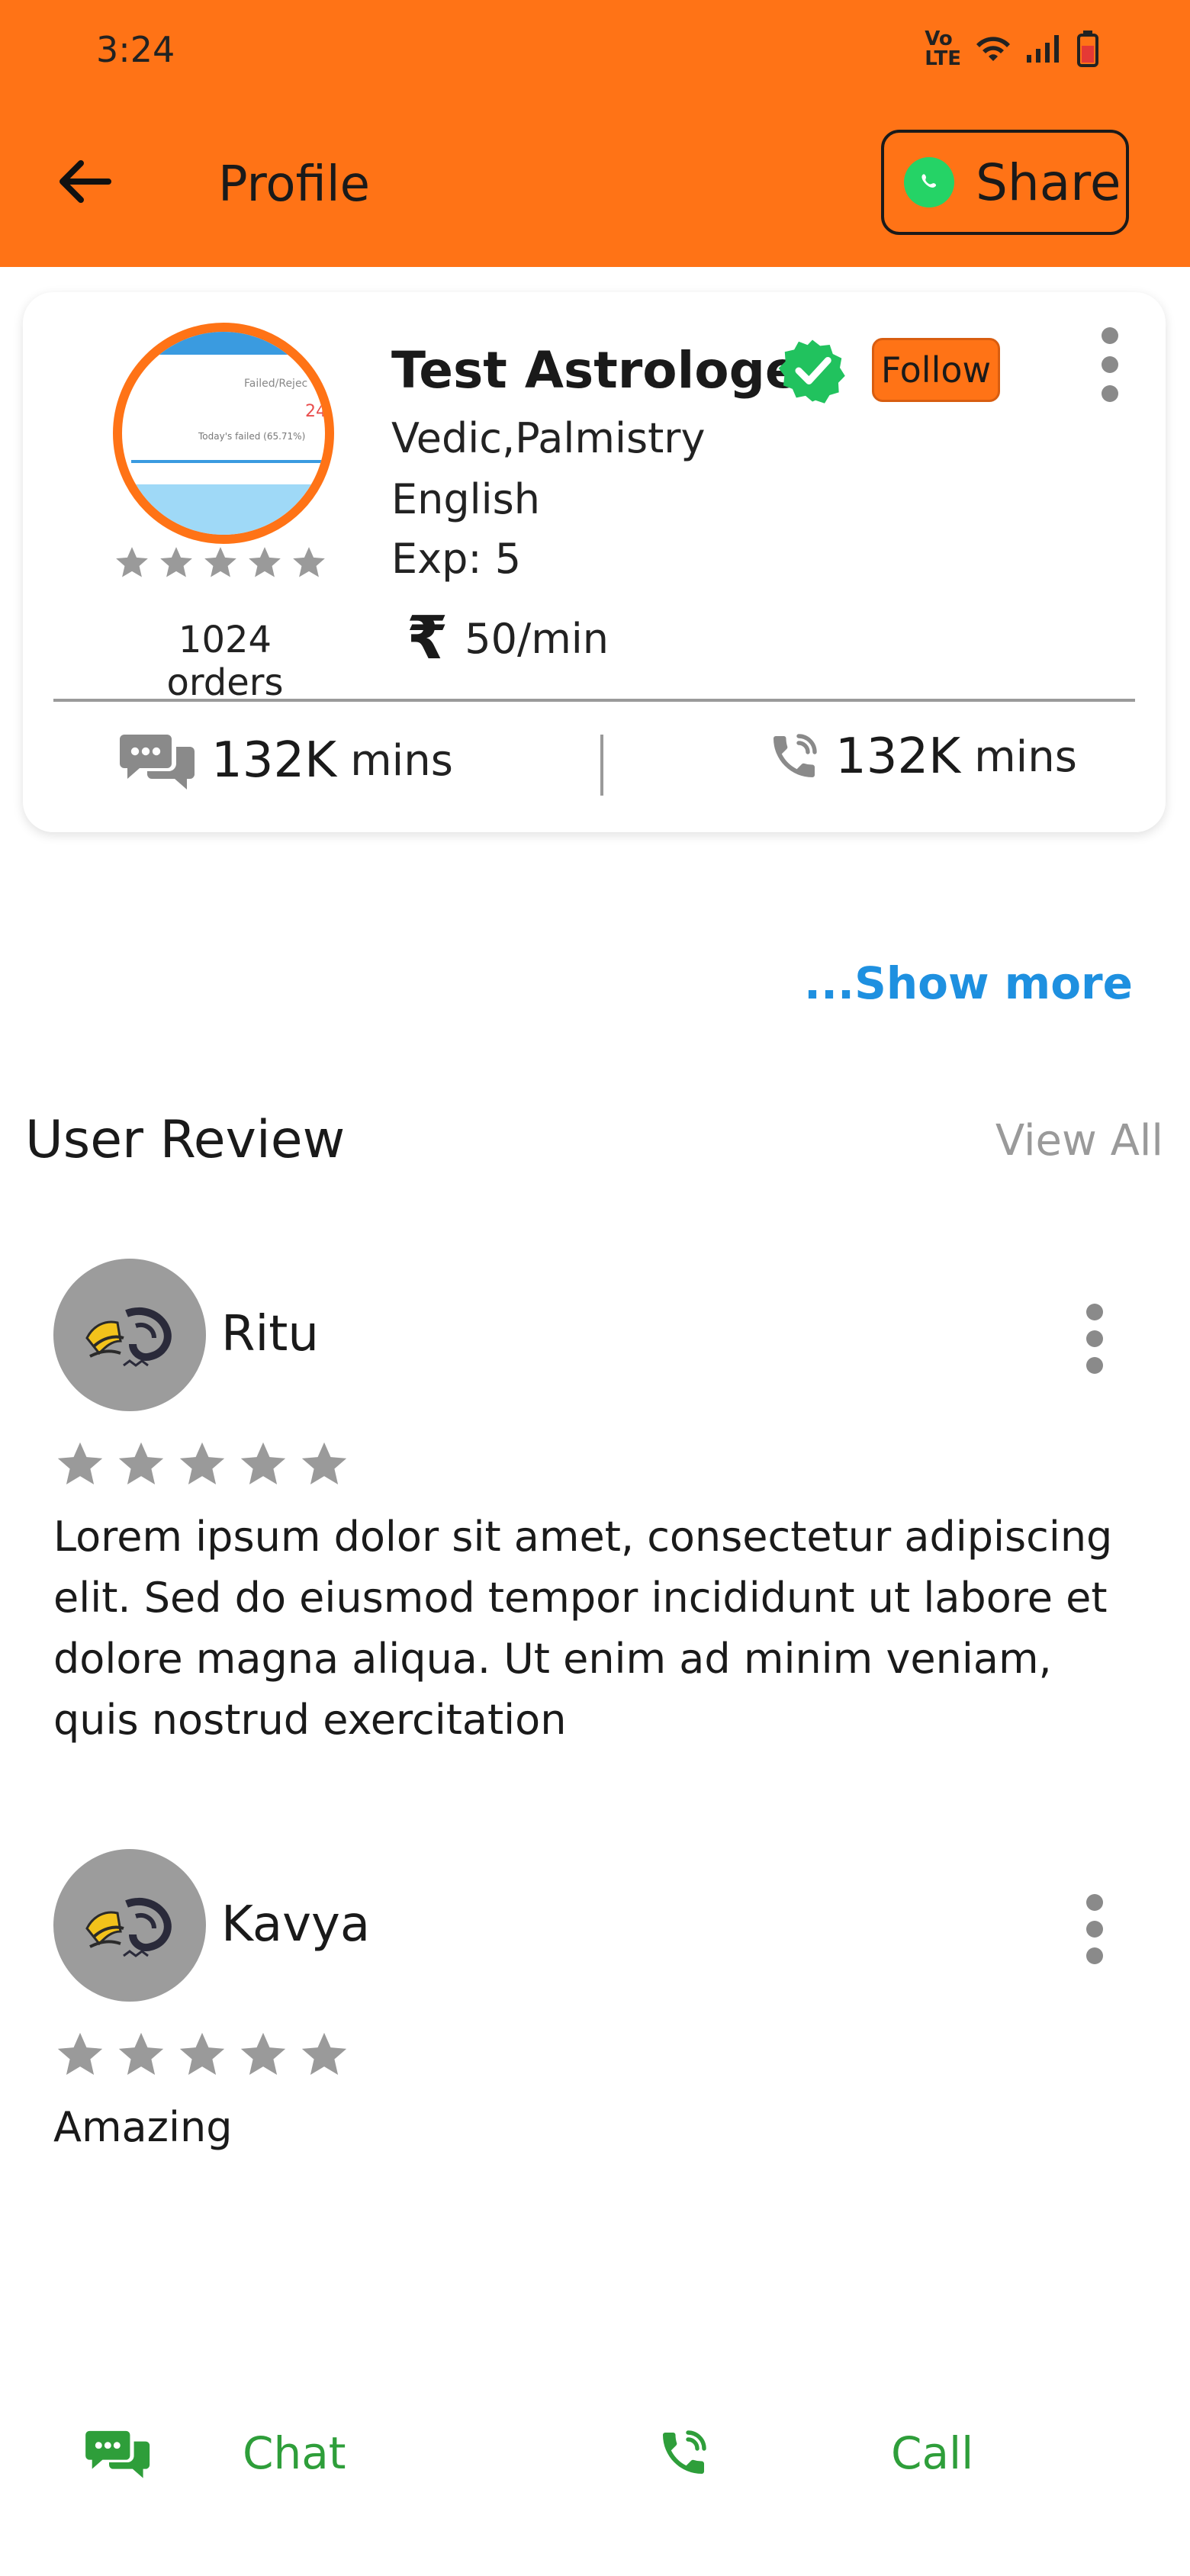 This screenshot has width=1190, height=2576. I want to click on price-per-minute: 50/min, so click(537, 638).